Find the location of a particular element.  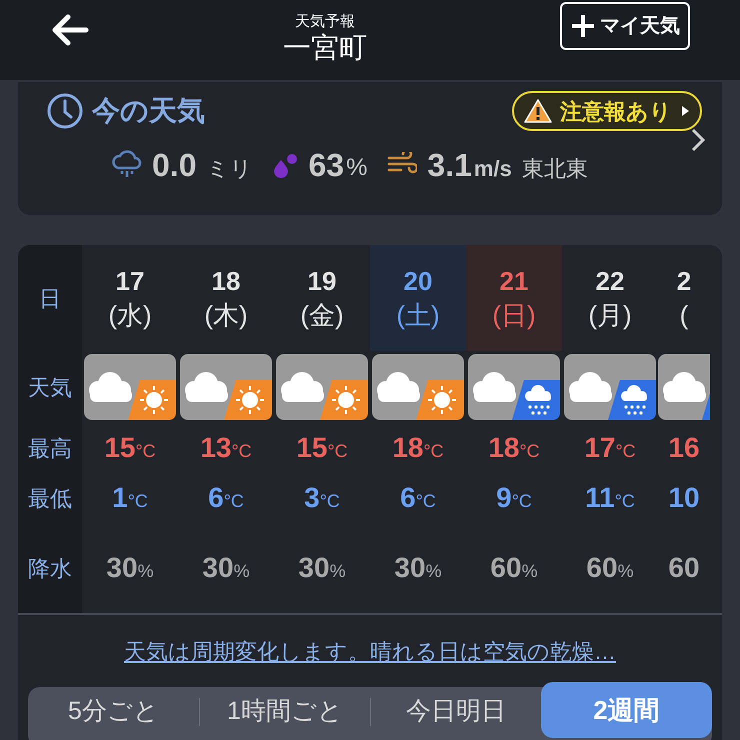

caret-icon is located at coordinates (685, 111).